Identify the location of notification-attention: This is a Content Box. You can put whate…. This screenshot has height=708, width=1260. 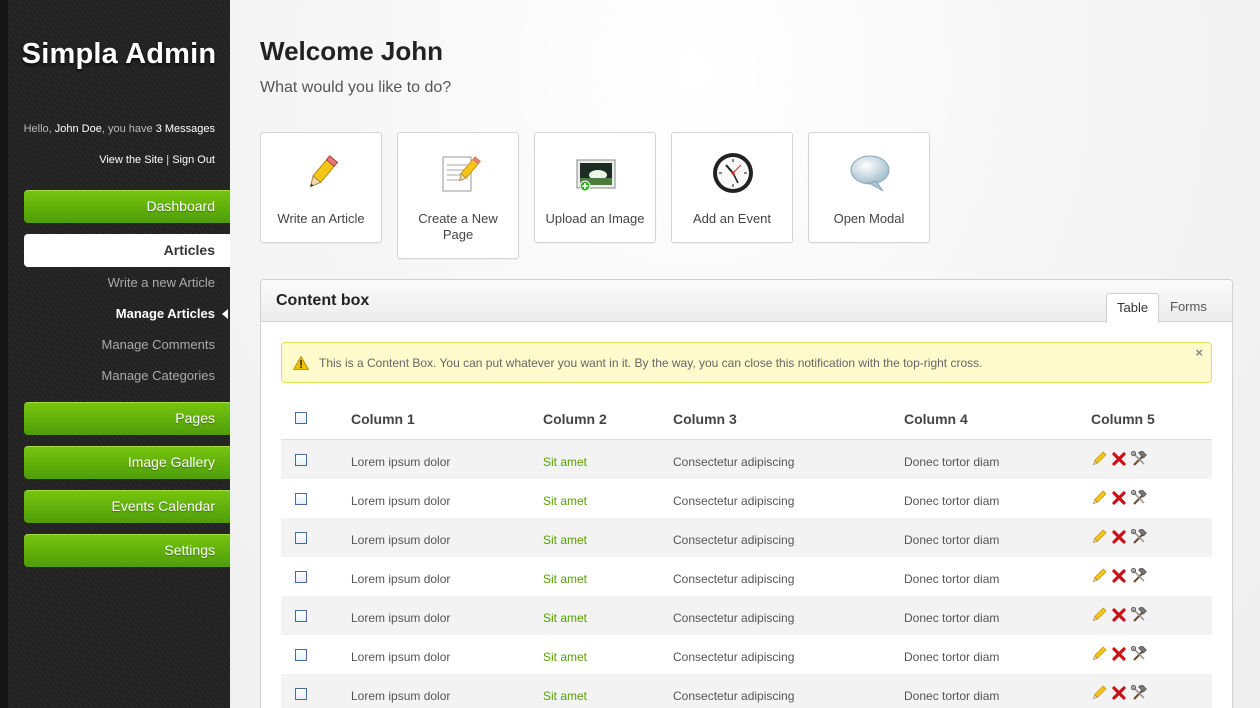
(746, 362).